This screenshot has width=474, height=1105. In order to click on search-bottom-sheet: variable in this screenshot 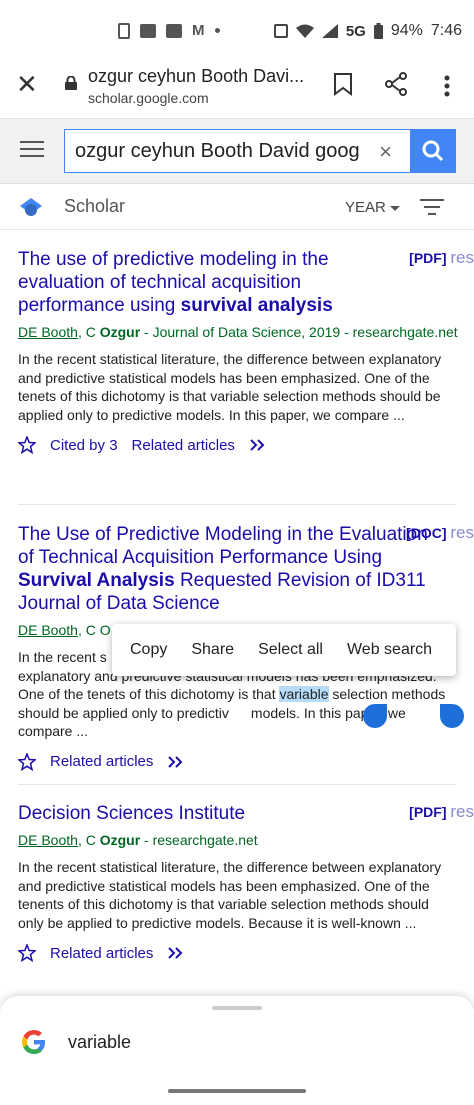, I will do `click(237, 1050)`.